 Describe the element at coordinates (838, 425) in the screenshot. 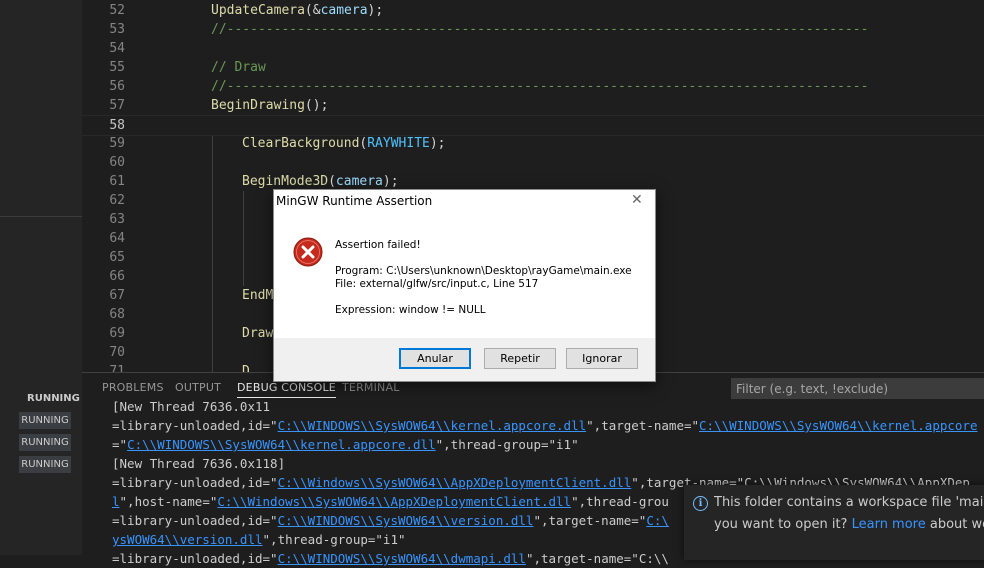

I see `file-link: C:\\WINDOWS\\SysWOW64\\kernel.appcore` at that location.